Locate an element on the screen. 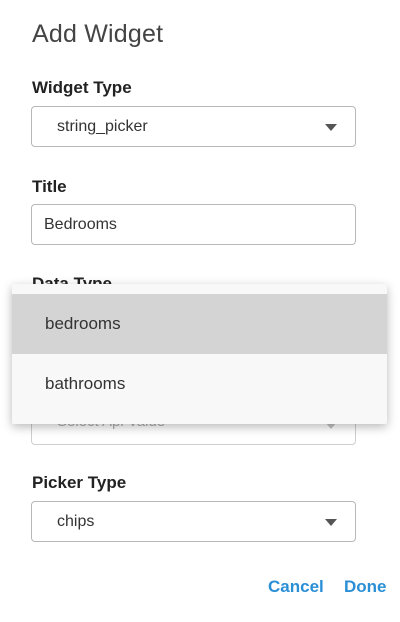  dropdown-option-bedrooms: bedrooms is located at coordinates (199, 324).